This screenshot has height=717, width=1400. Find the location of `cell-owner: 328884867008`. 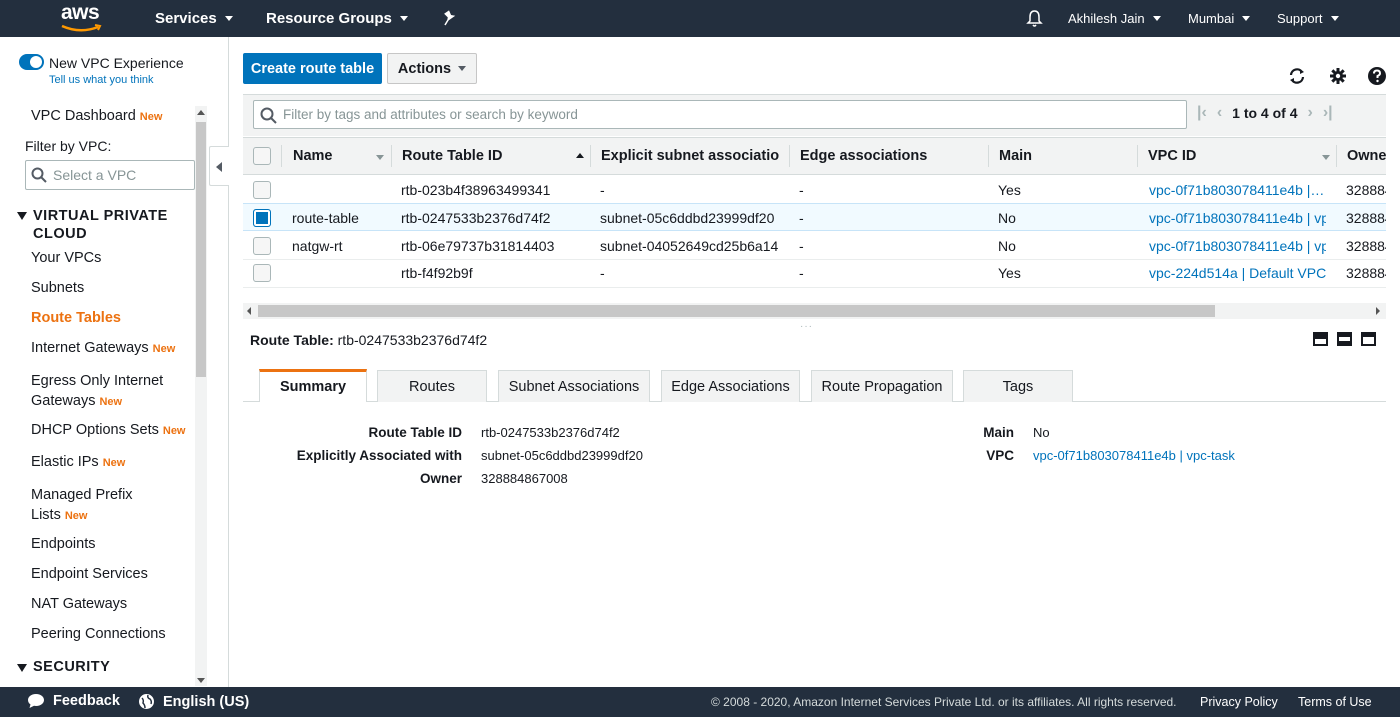

cell-owner: 328884867008 is located at coordinates (1366, 246).